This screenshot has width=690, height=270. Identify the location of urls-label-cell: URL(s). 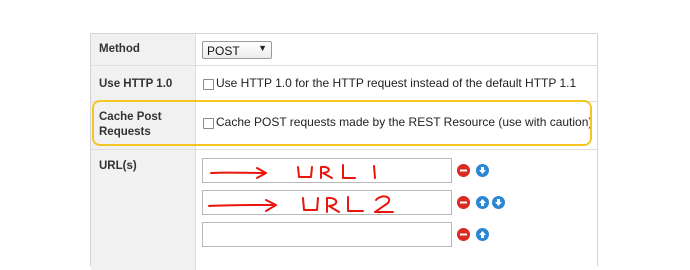
(143, 210).